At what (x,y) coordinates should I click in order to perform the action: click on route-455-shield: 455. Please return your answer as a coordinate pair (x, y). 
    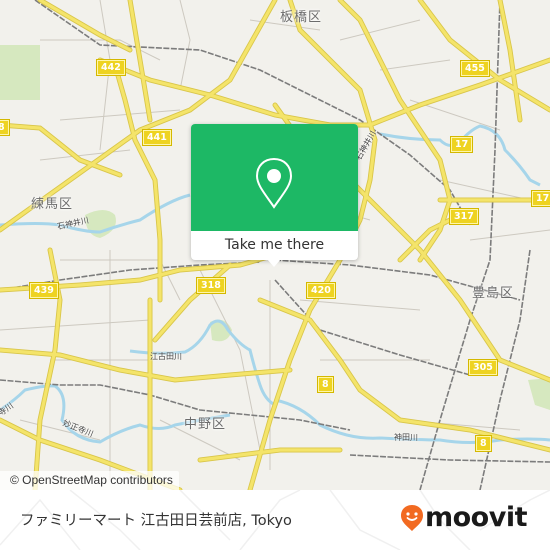
    Looking at the image, I should click on (475, 68).